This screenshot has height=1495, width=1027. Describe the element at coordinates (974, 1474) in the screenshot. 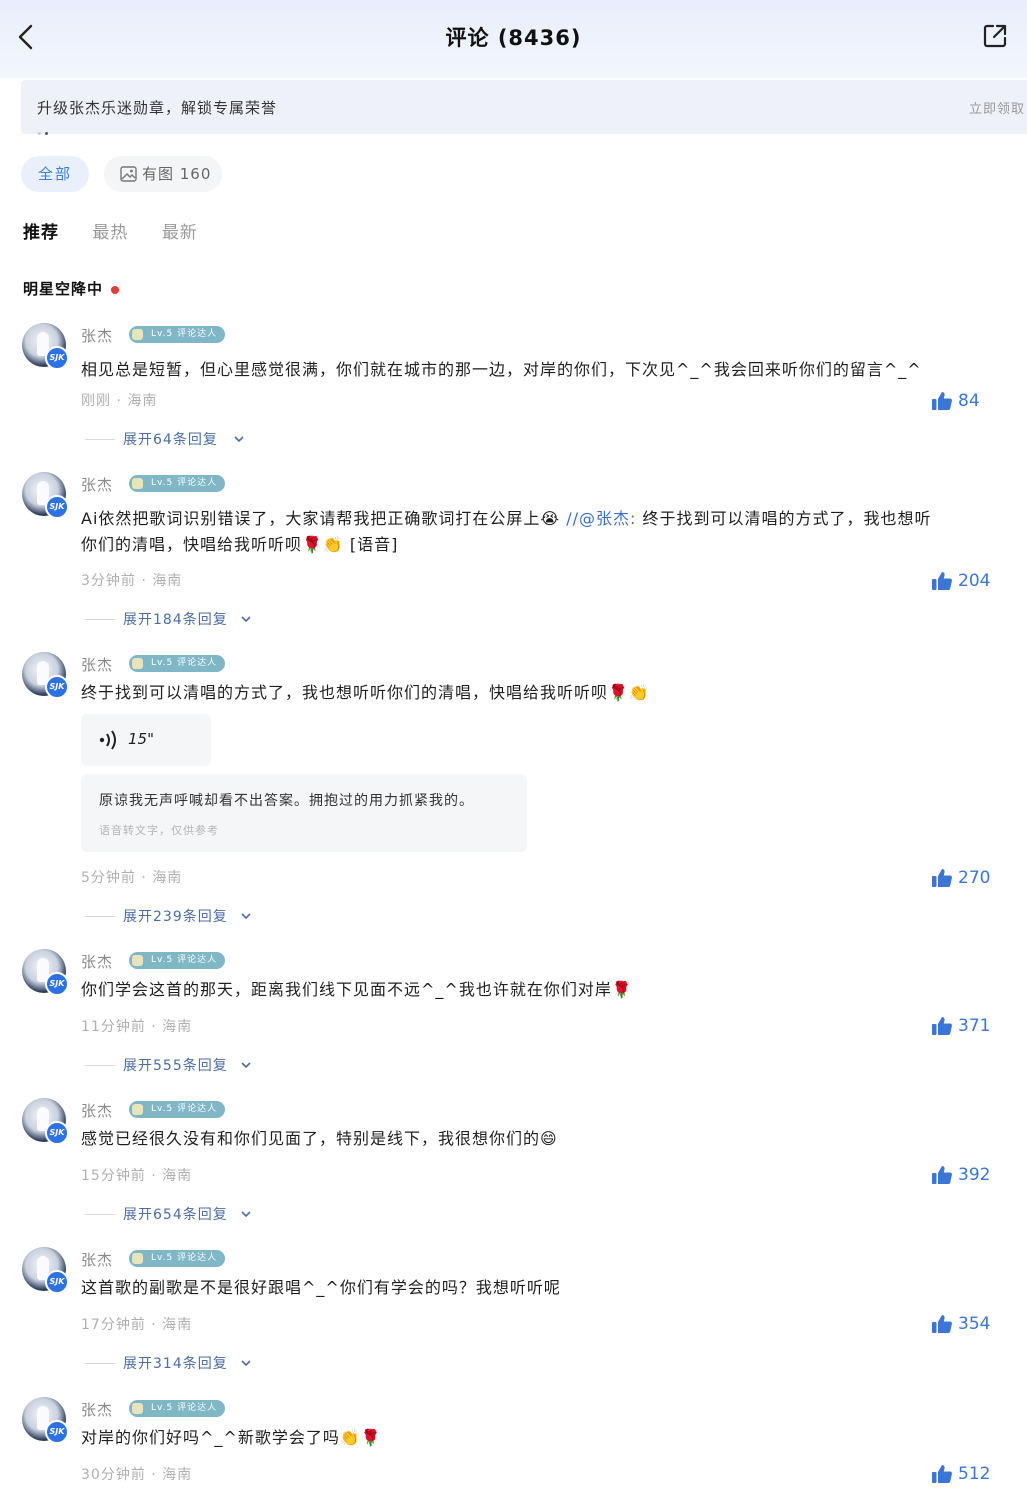

I see `like-count: 512` at that location.